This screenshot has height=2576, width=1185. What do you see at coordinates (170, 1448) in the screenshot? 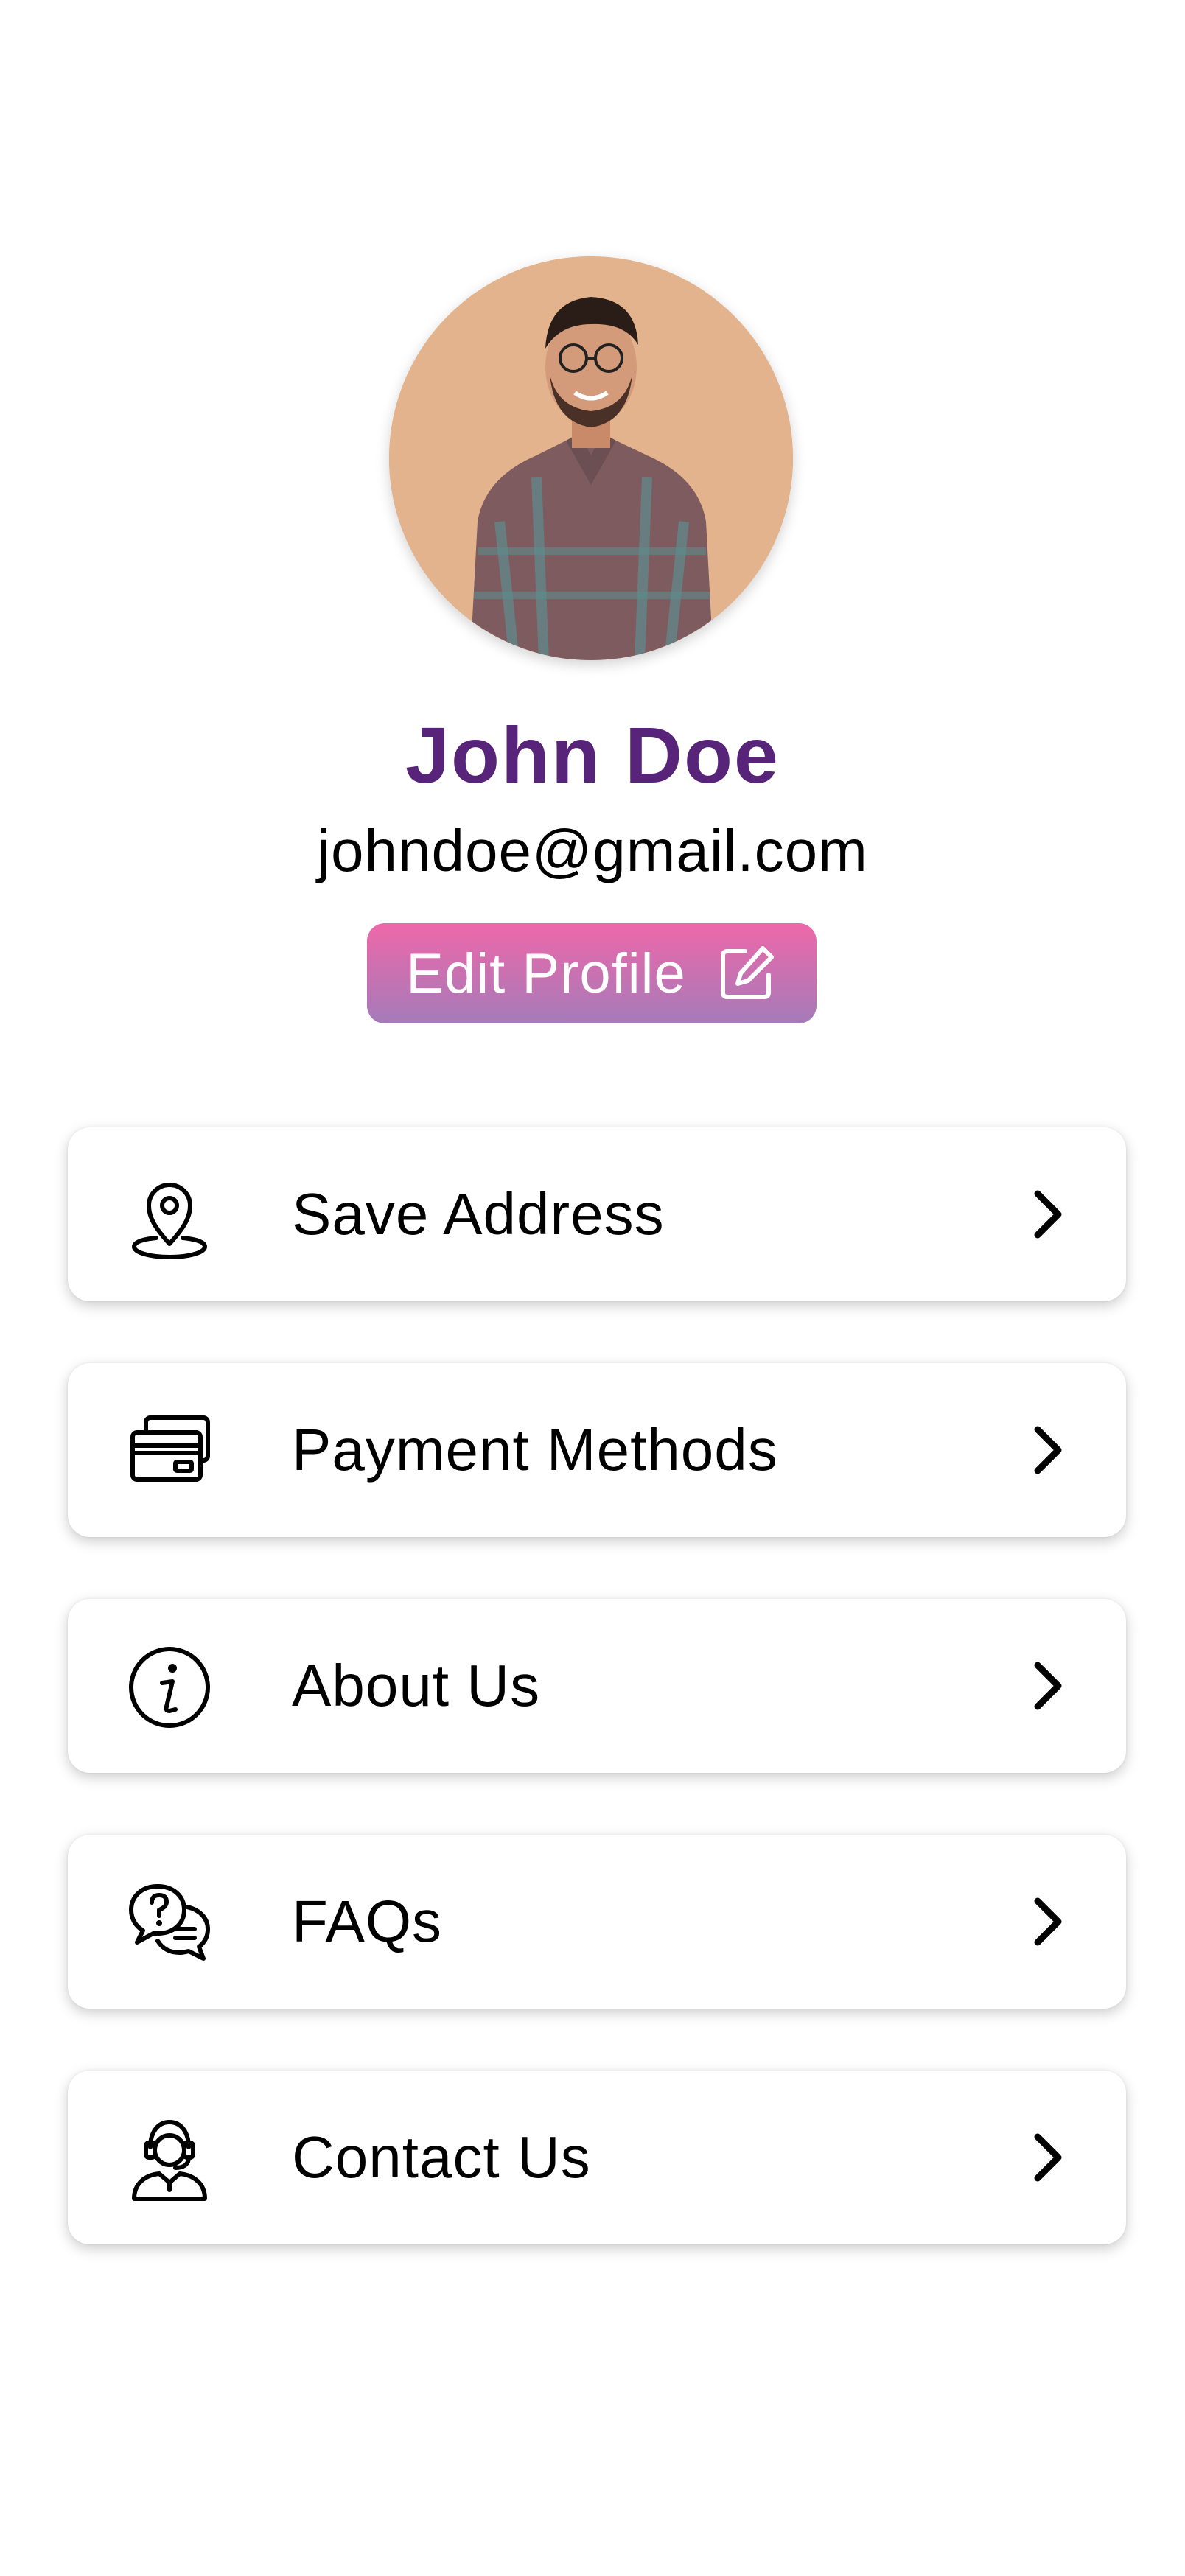
I see `credit-card-icon` at bounding box center [170, 1448].